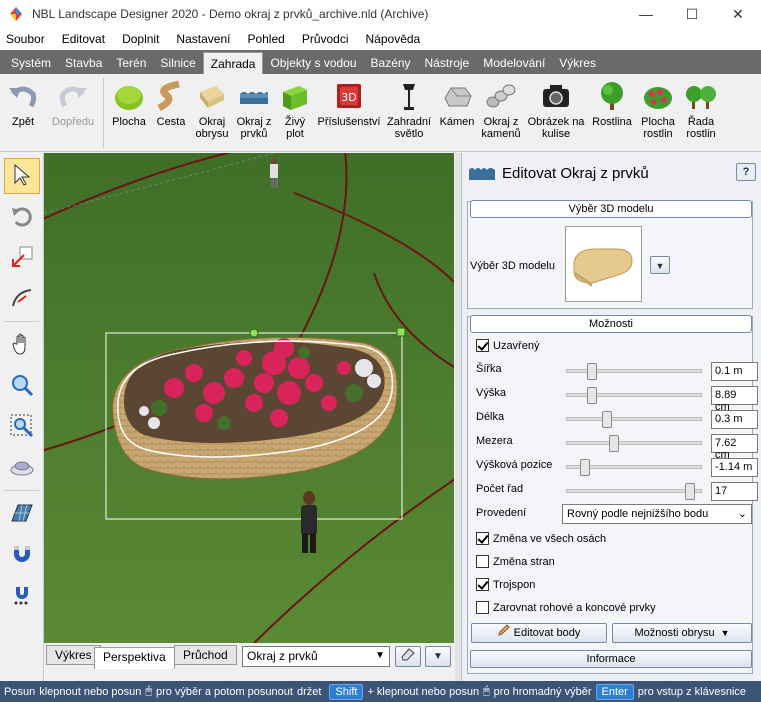  What do you see at coordinates (634, 419) in the screenshot?
I see `length-slider` at bounding box center [634, 419].